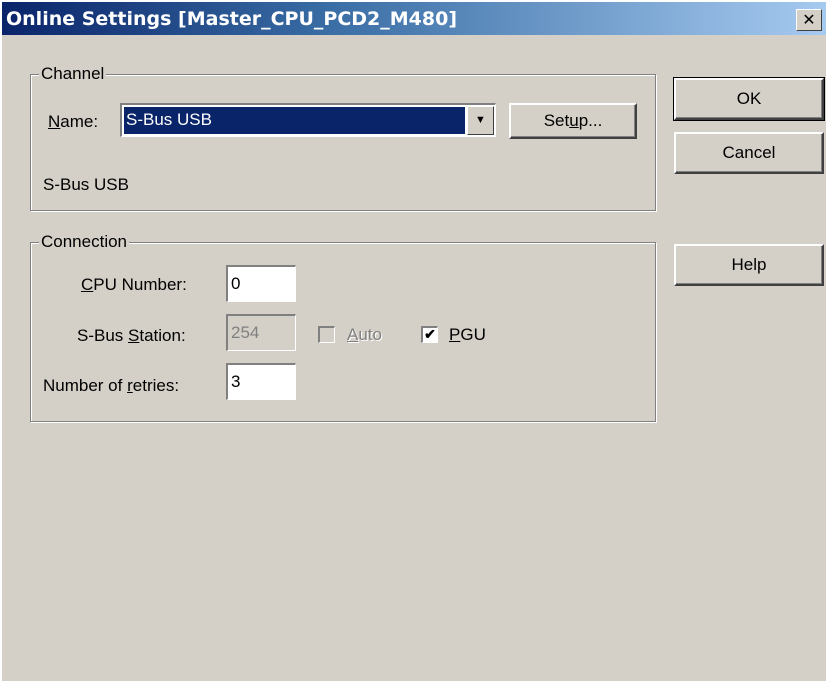 This screenshot has height=681, width=826. Describe the element at coordinates (131, 335) in the screenshot. I see `sbus-station-label: S-Bus Station:` at that location.